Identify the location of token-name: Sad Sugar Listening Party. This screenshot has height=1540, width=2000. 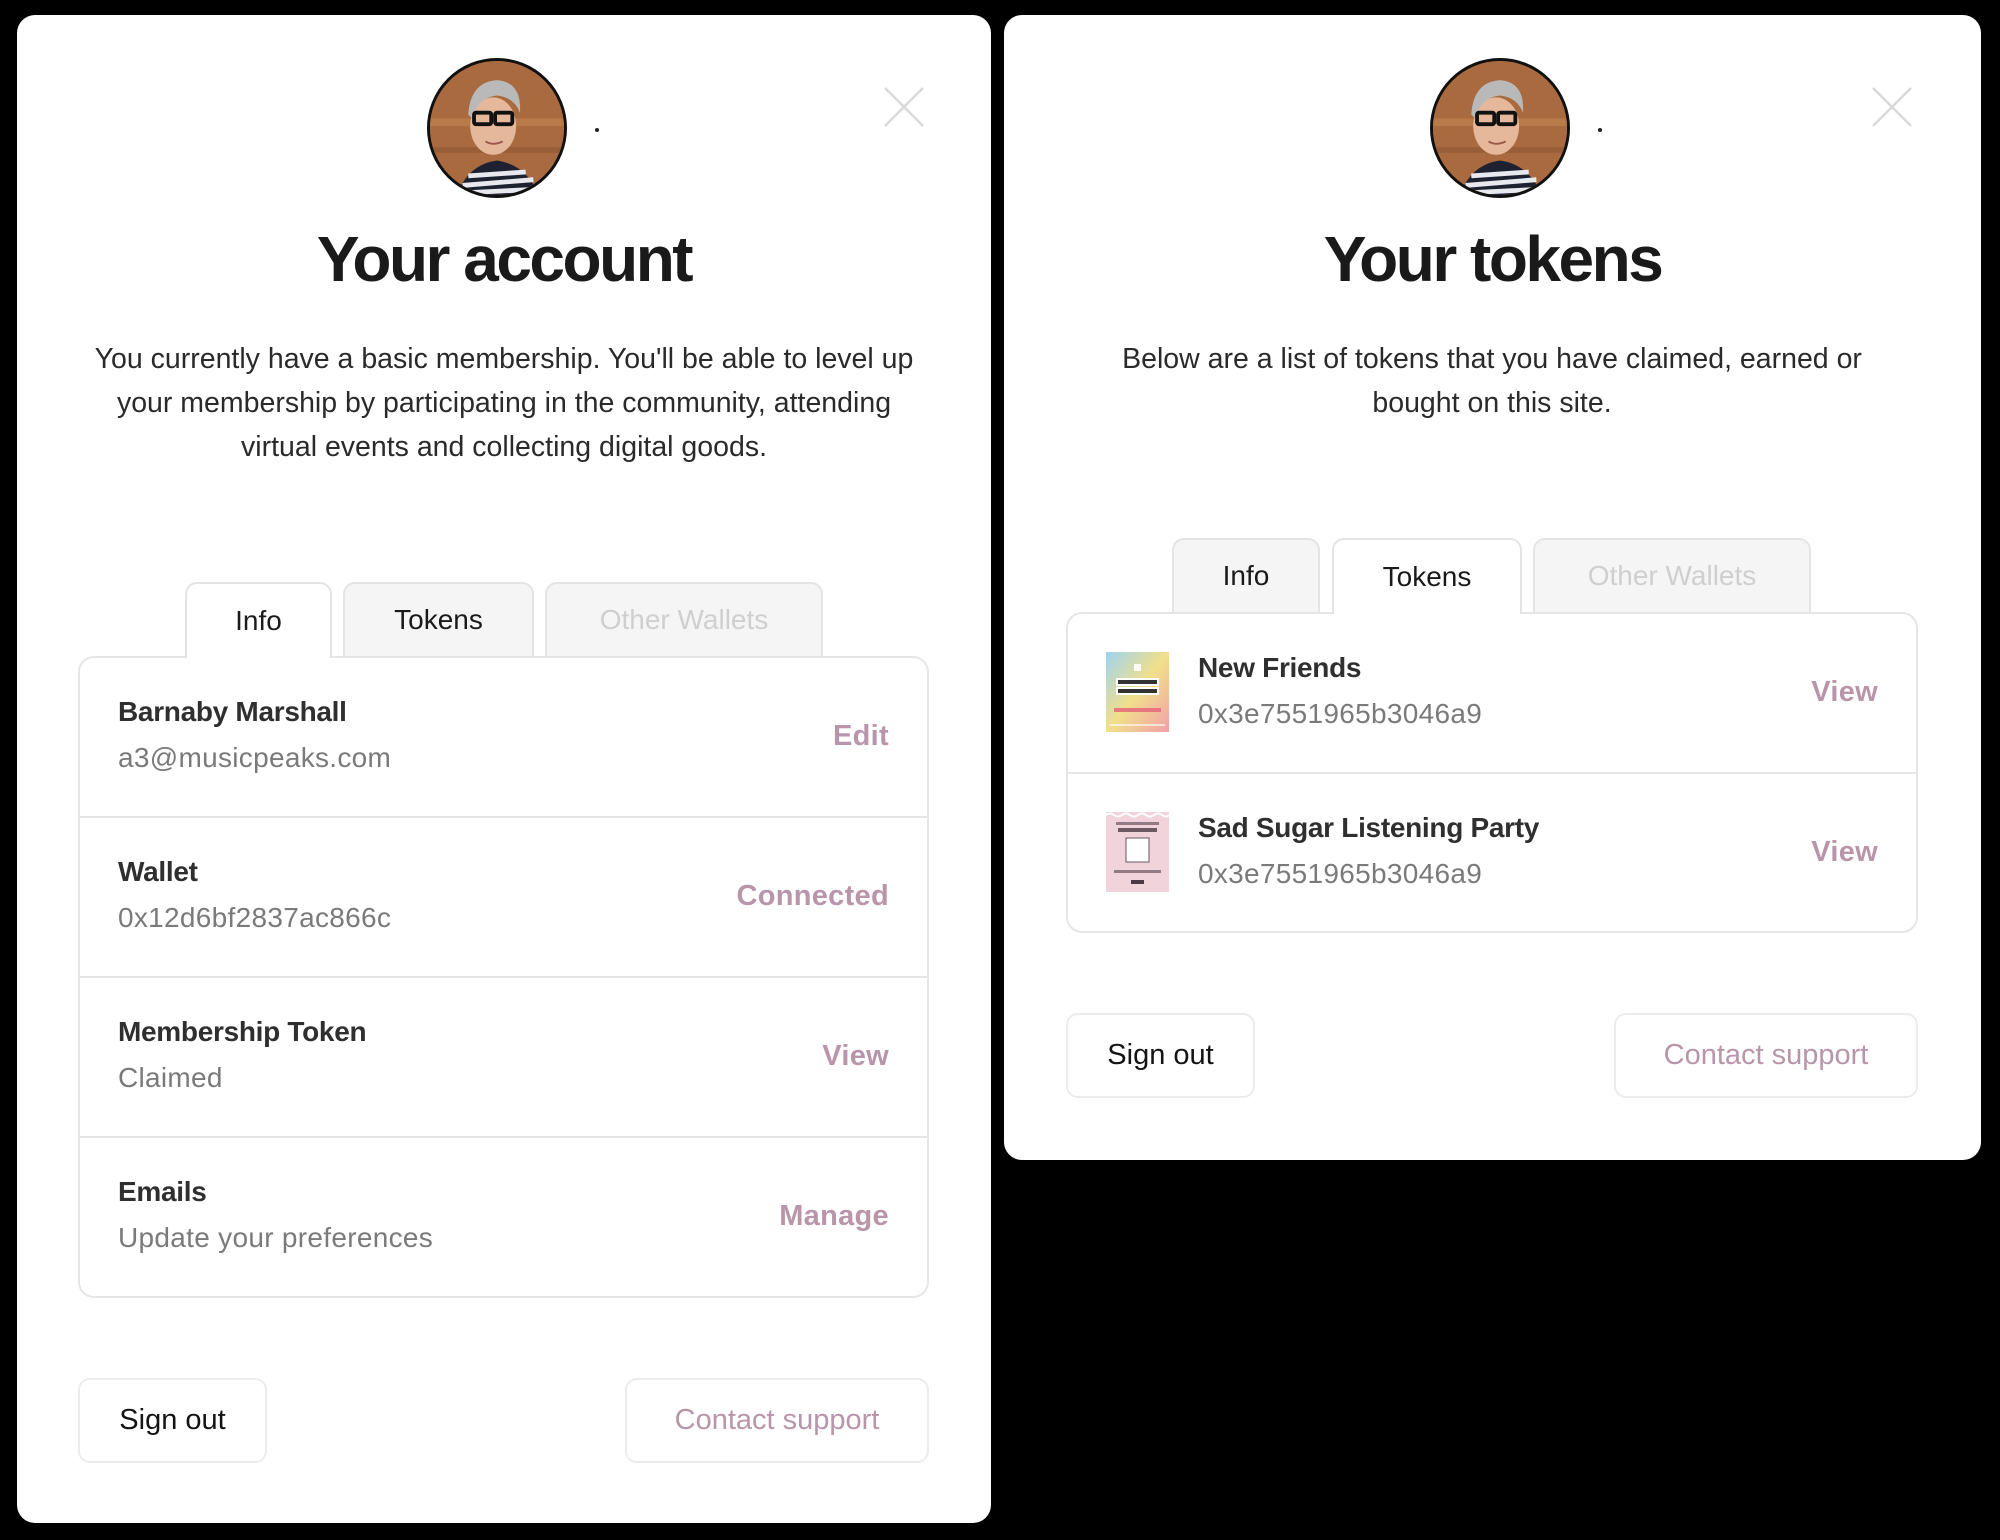
(1369, 827).